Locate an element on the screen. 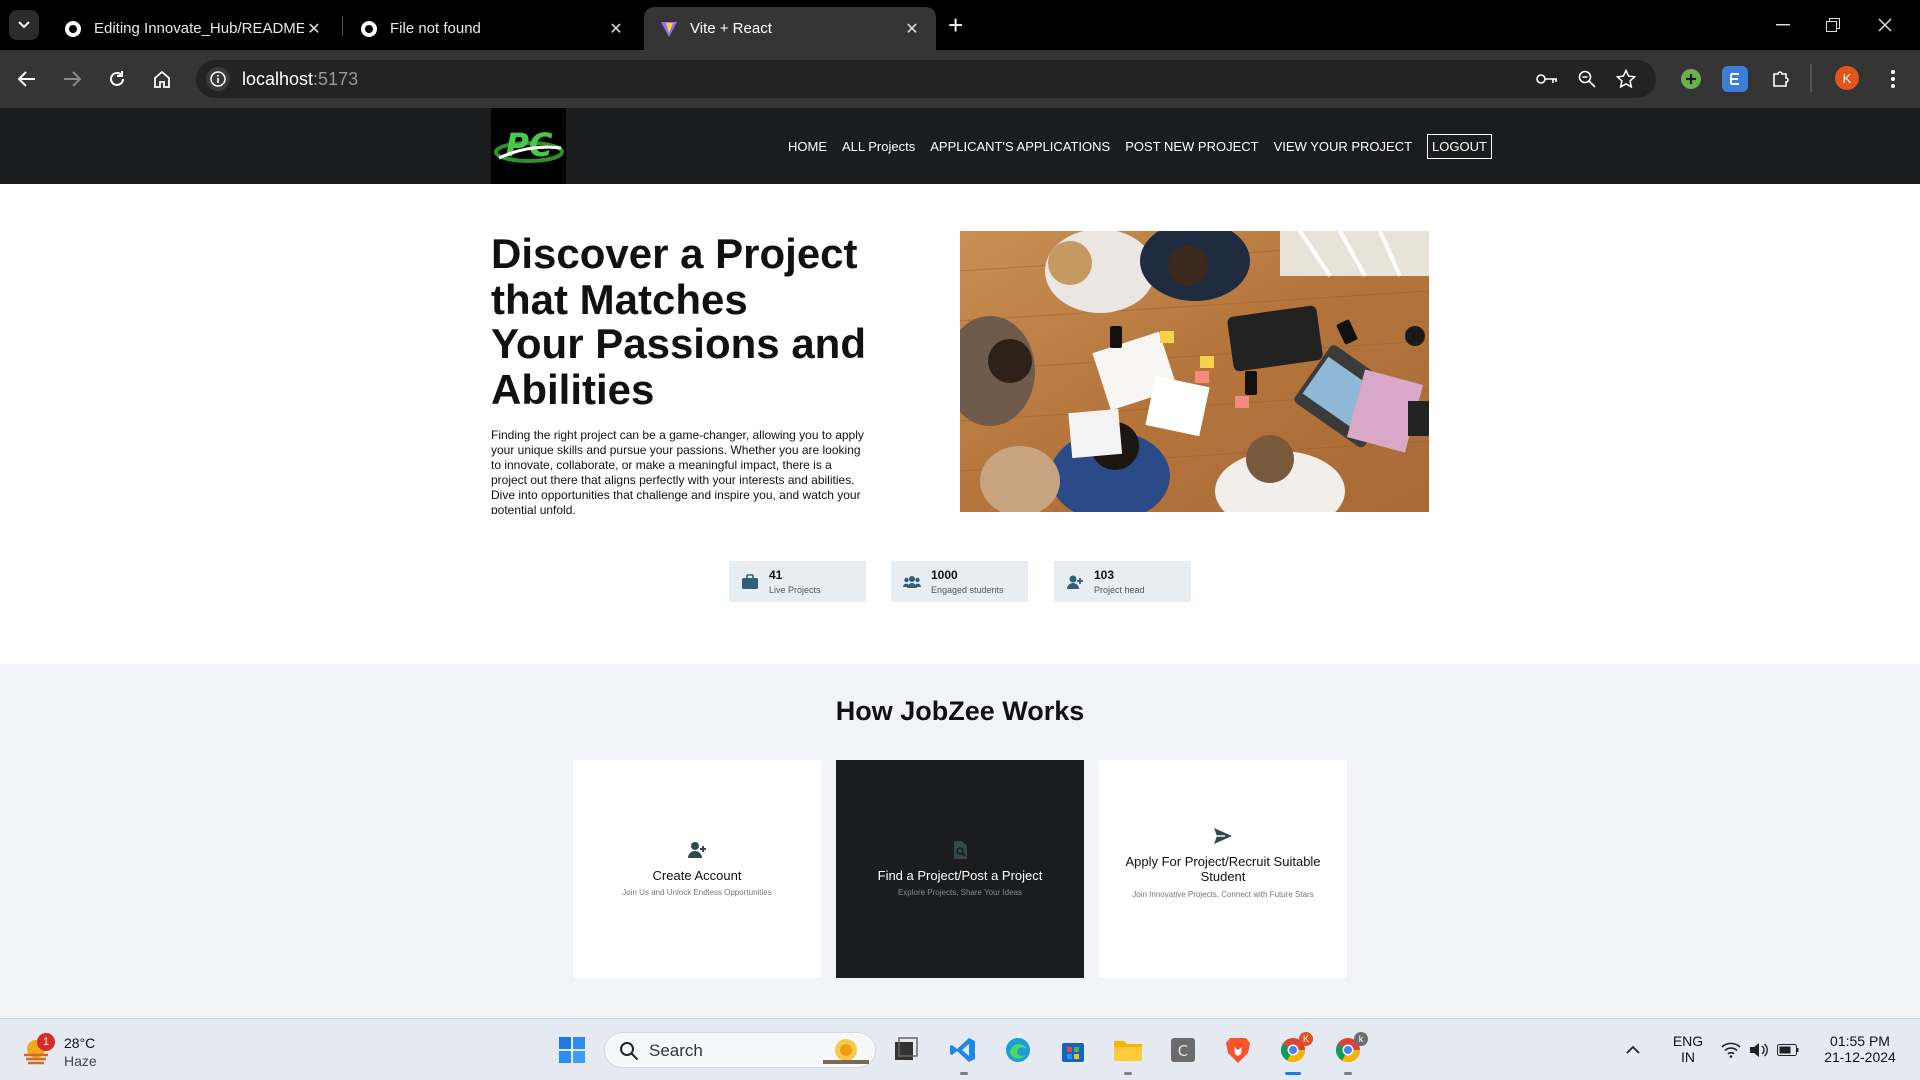  clock: 01:55 PM 21-12-2024 is located at coordinates (1860, 1049).